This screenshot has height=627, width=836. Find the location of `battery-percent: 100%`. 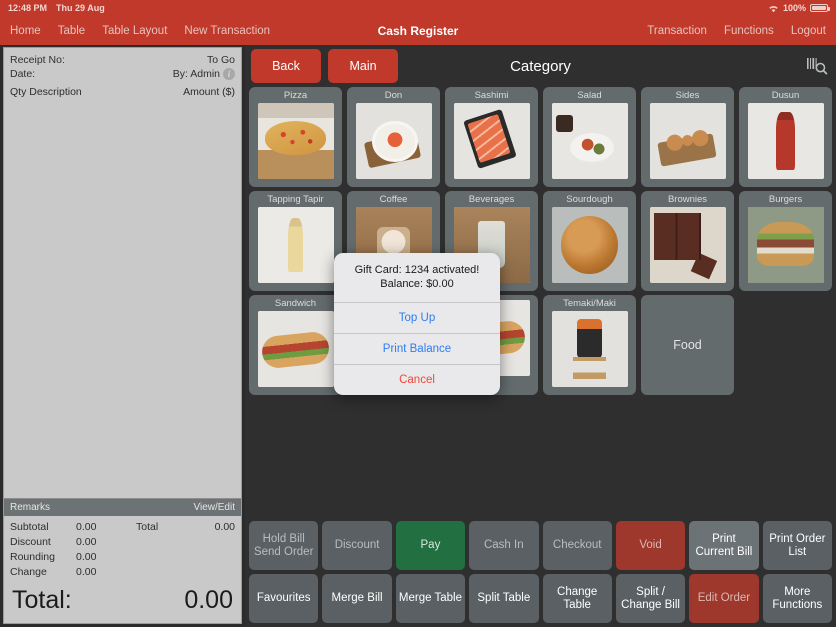

battery-percent: 100% is located at coordinates (794, 8).